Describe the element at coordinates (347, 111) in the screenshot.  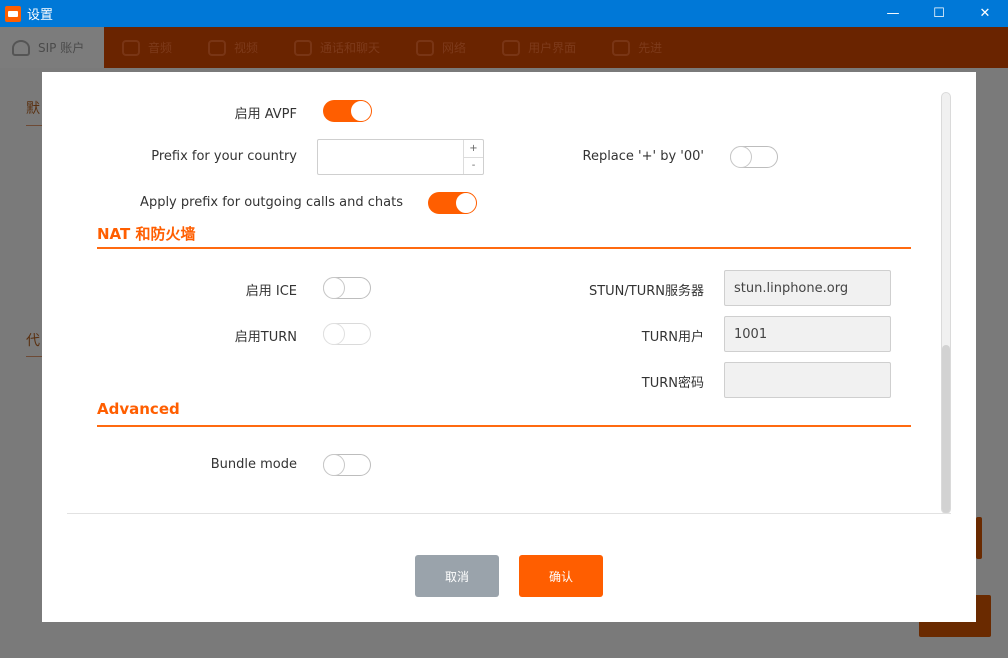
I see `avpf-toggle` at that location.